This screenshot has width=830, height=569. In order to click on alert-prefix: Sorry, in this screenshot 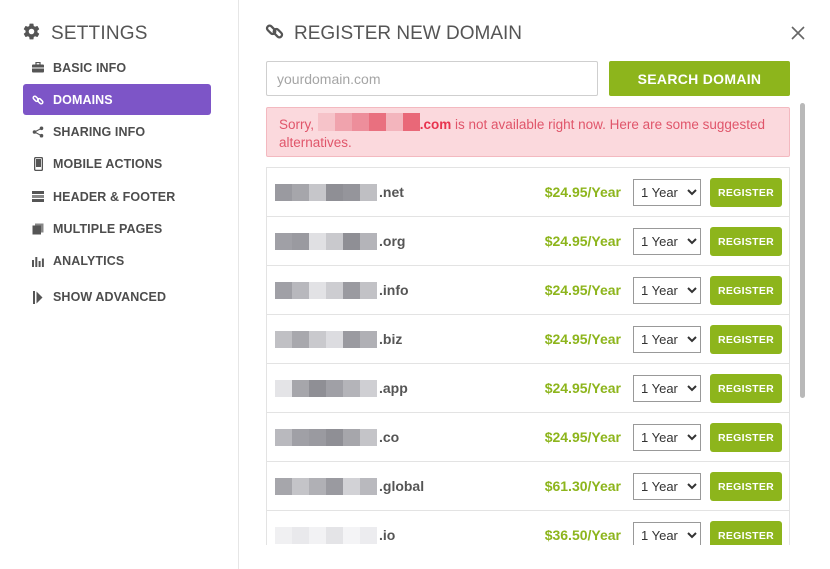, I will do `click(298, 125)`.